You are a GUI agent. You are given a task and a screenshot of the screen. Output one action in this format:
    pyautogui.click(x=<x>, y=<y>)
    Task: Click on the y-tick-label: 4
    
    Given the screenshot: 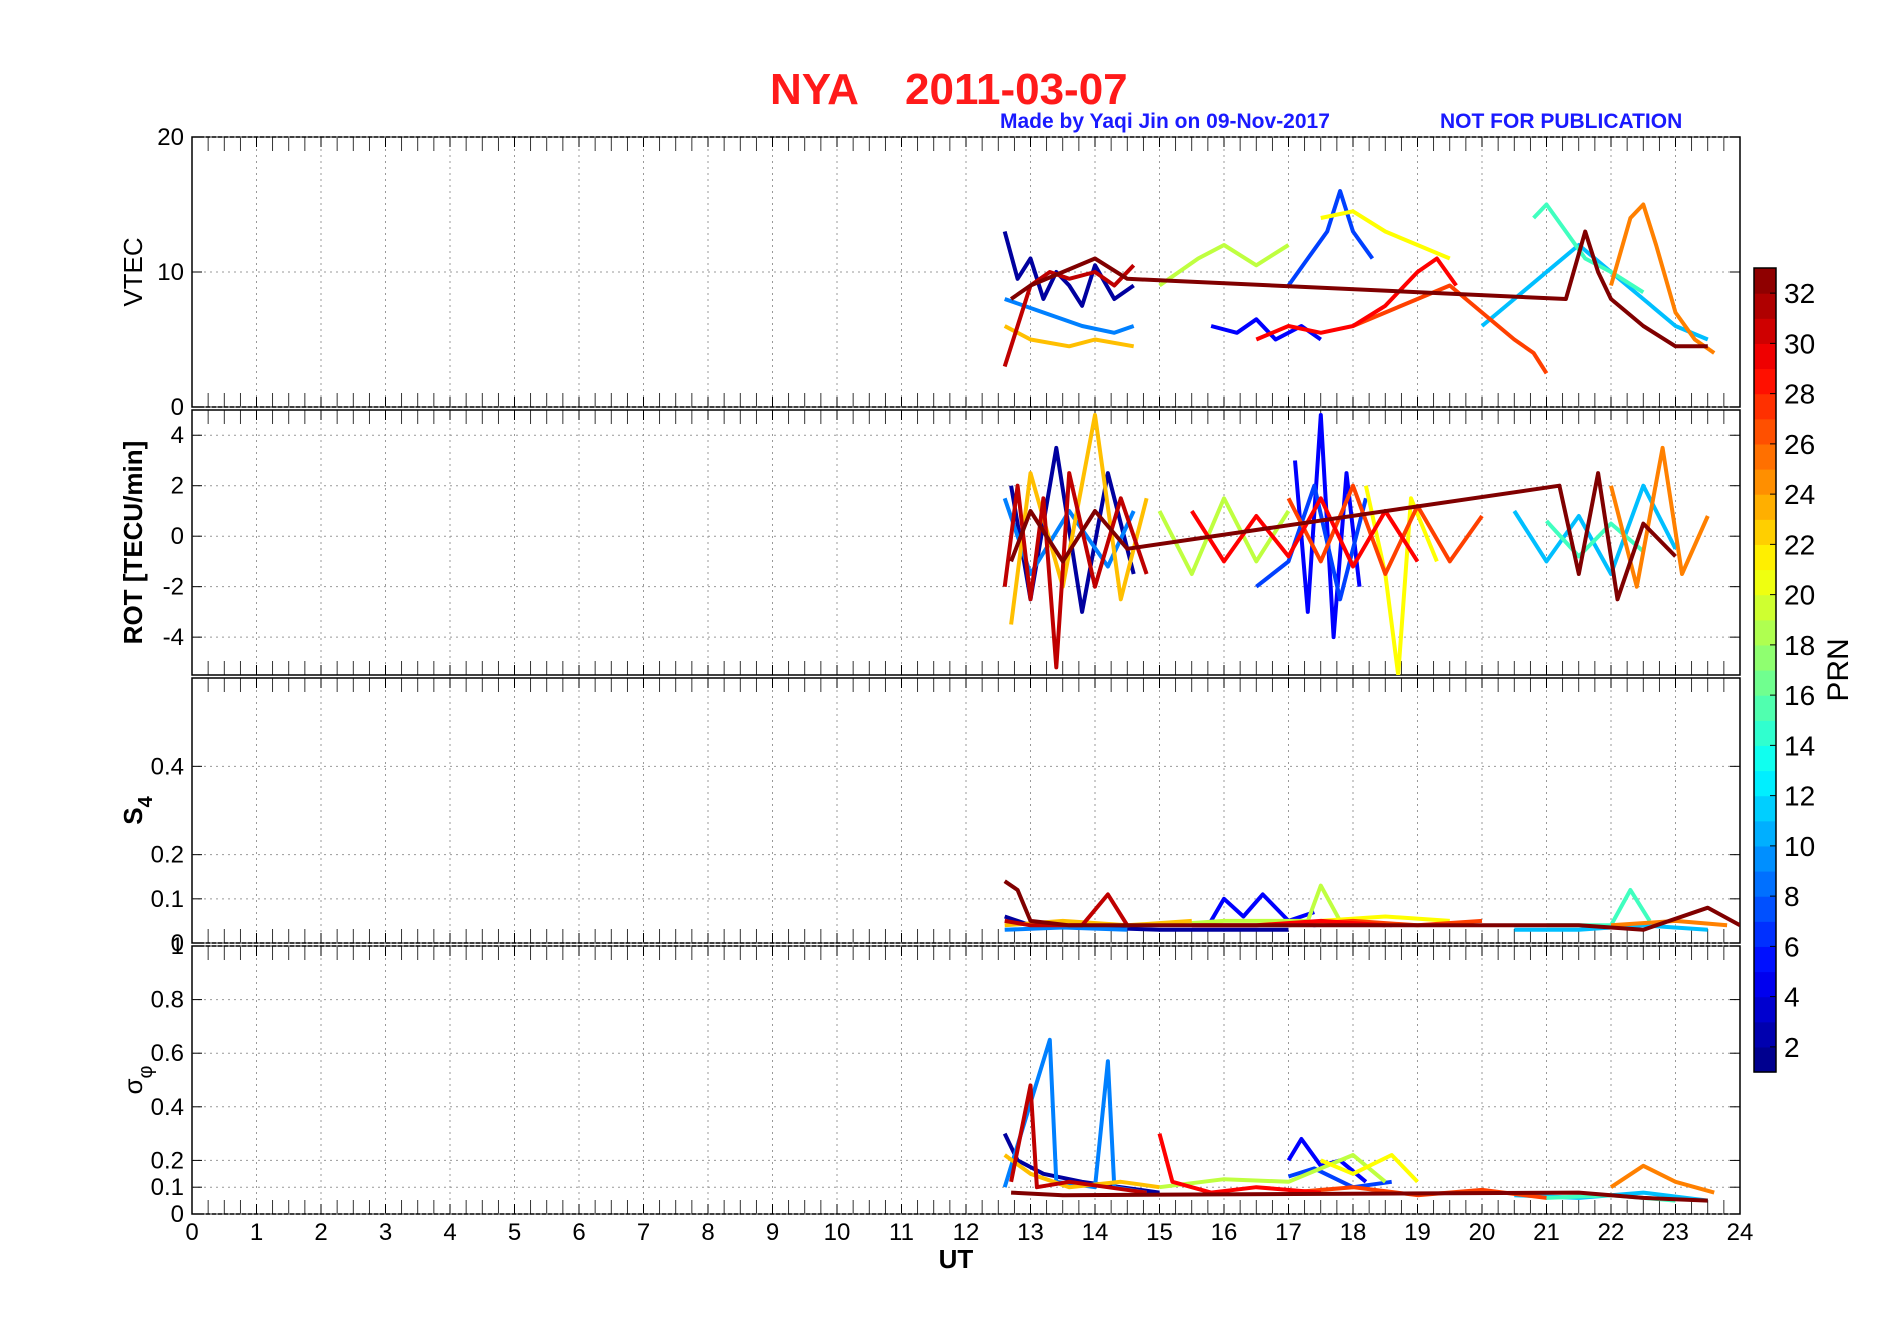 What is the action you would take?
    pyautogui.click(x=177, y=435)
    